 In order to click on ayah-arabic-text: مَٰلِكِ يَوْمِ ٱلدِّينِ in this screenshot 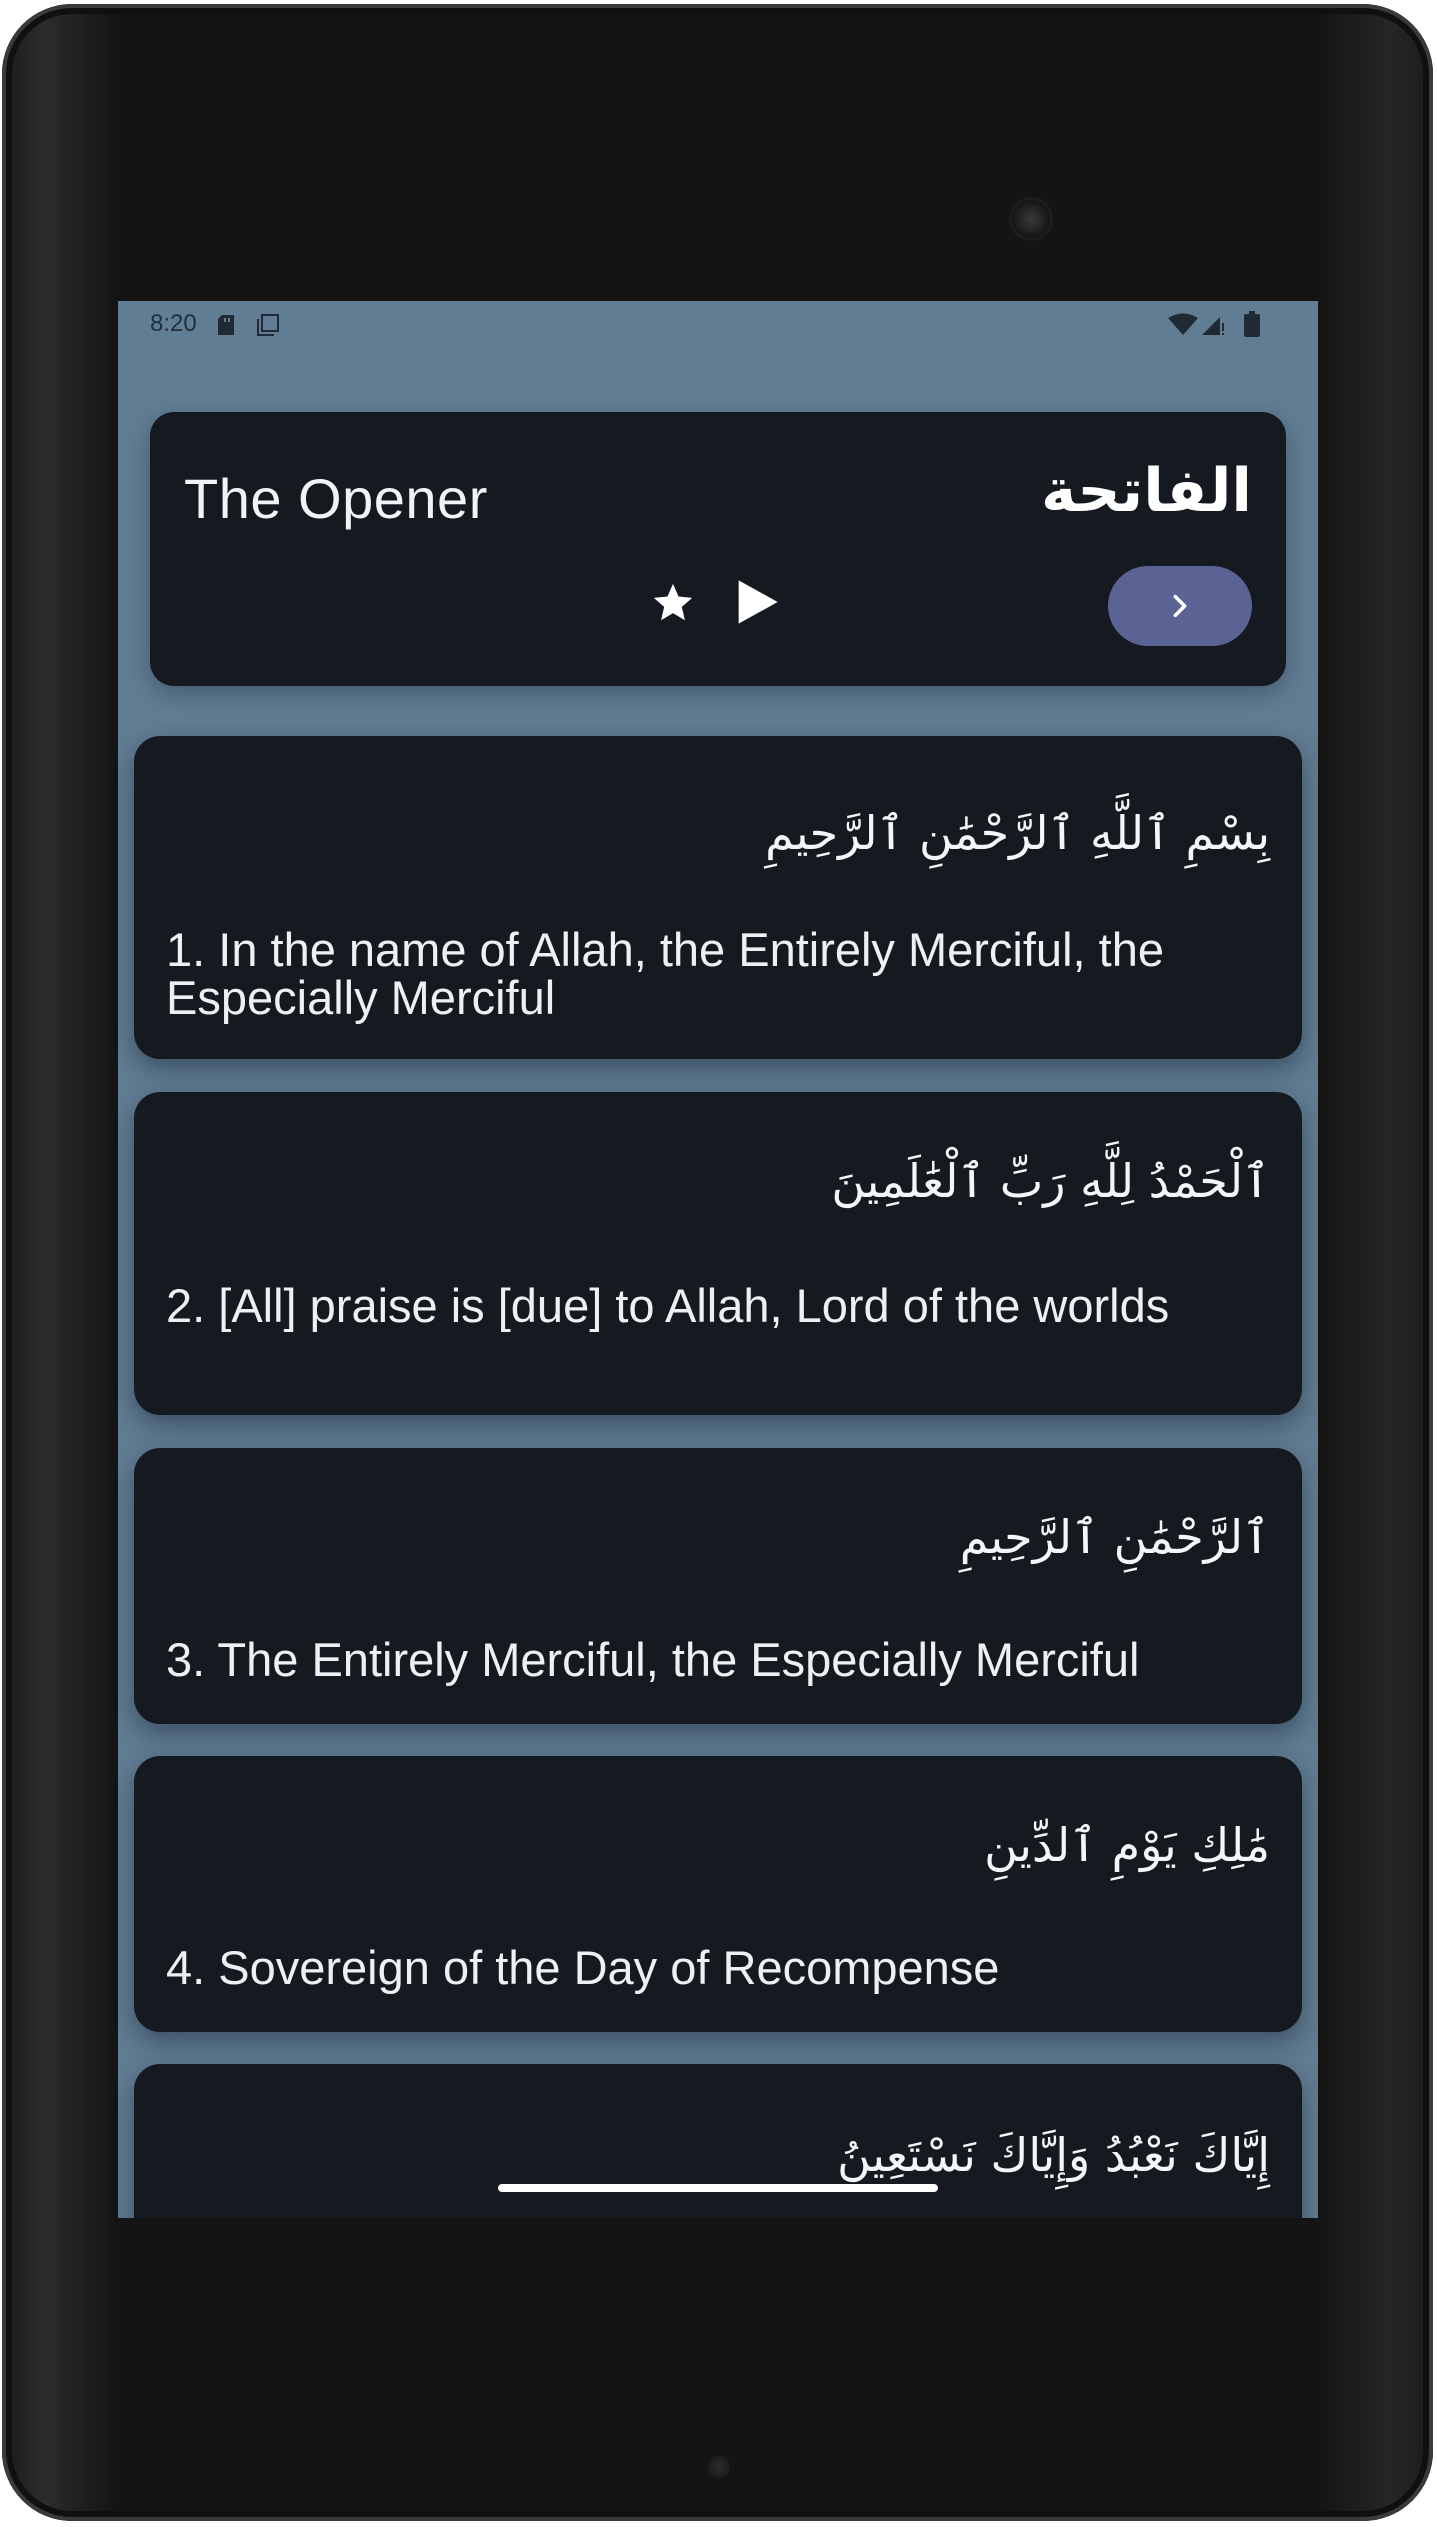, I will do `click(1127, 1845)`.